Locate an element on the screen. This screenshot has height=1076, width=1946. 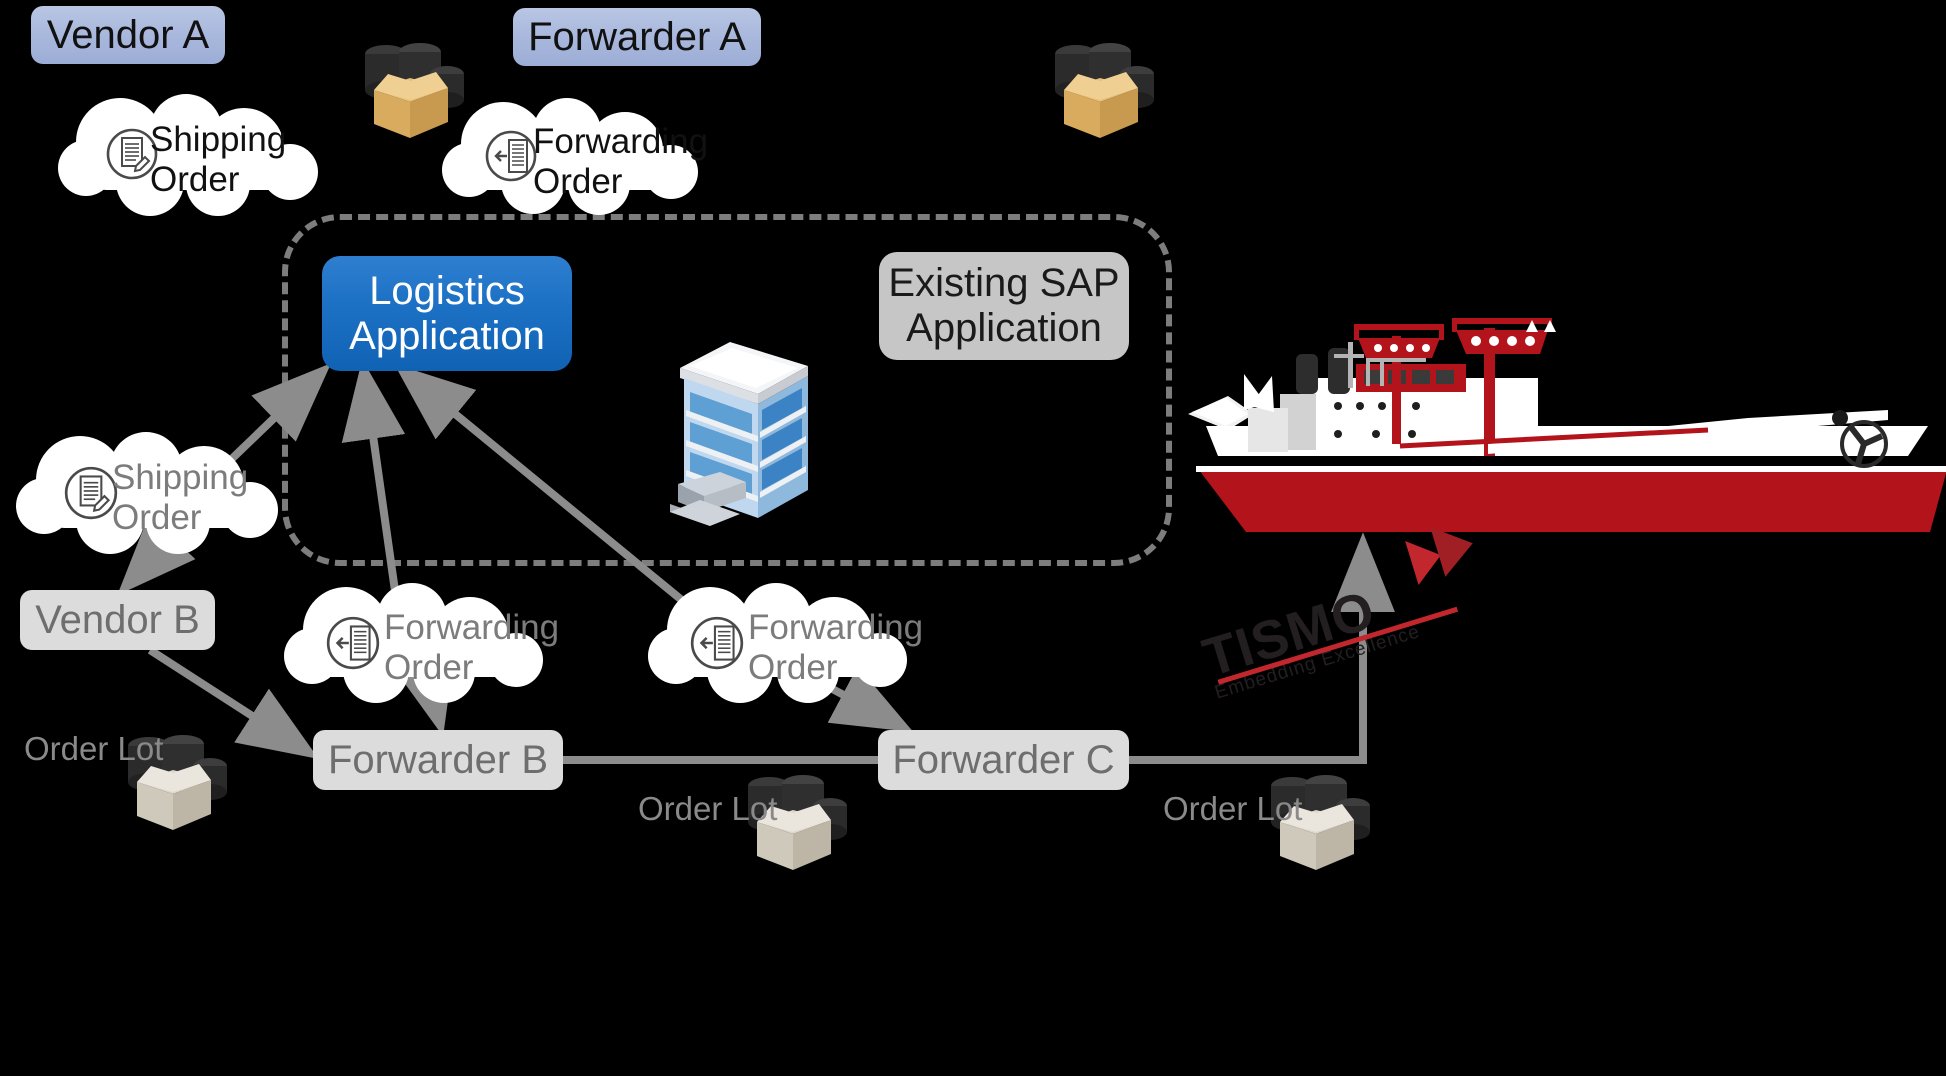
box-vendor-b: Vendor B is located at coordinates (117, 620).